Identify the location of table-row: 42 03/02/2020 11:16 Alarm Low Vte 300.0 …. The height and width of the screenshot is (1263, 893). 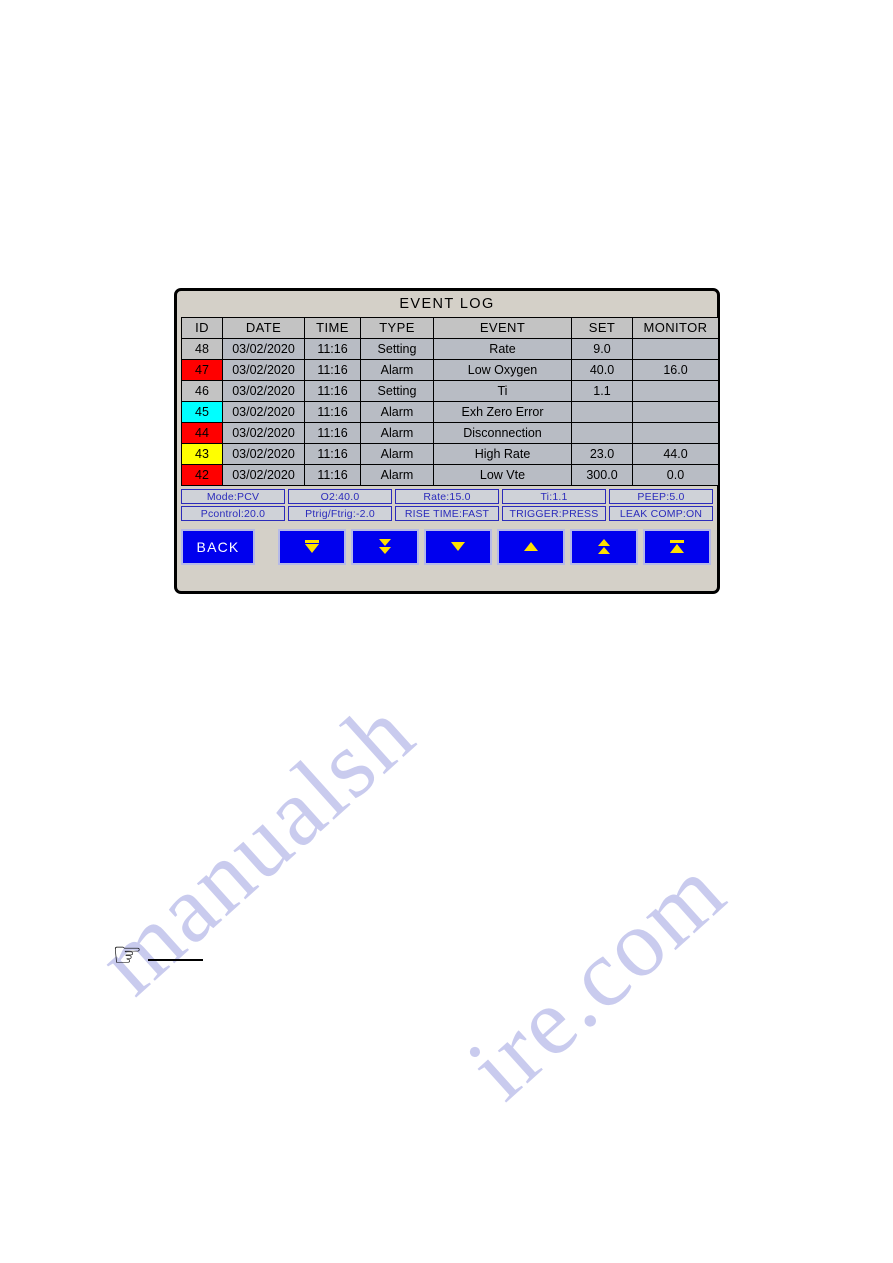
(450, 474).